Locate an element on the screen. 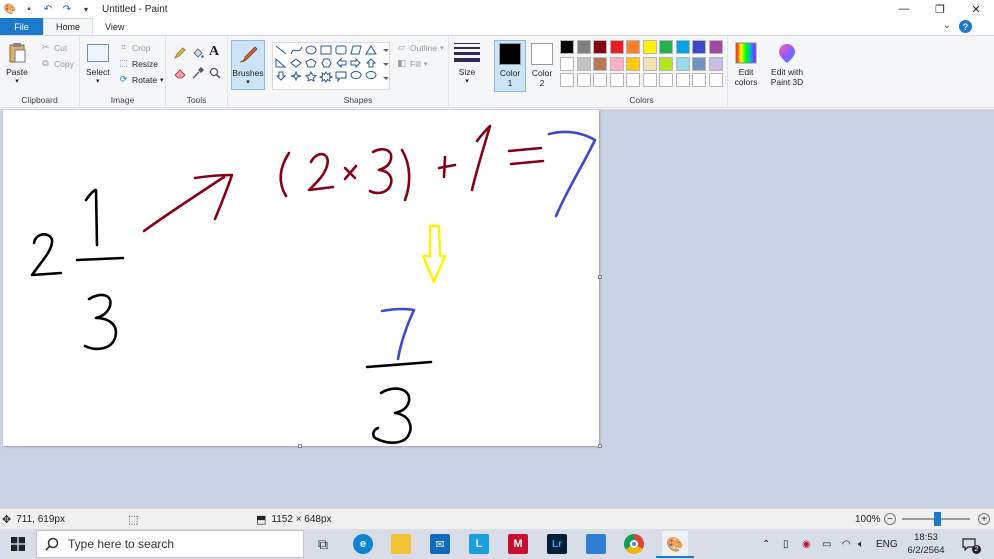 The width and height of the screenshot is (994, 559). collapse-ribbon-icon: ⌄ is located at coordinates (947, 26).